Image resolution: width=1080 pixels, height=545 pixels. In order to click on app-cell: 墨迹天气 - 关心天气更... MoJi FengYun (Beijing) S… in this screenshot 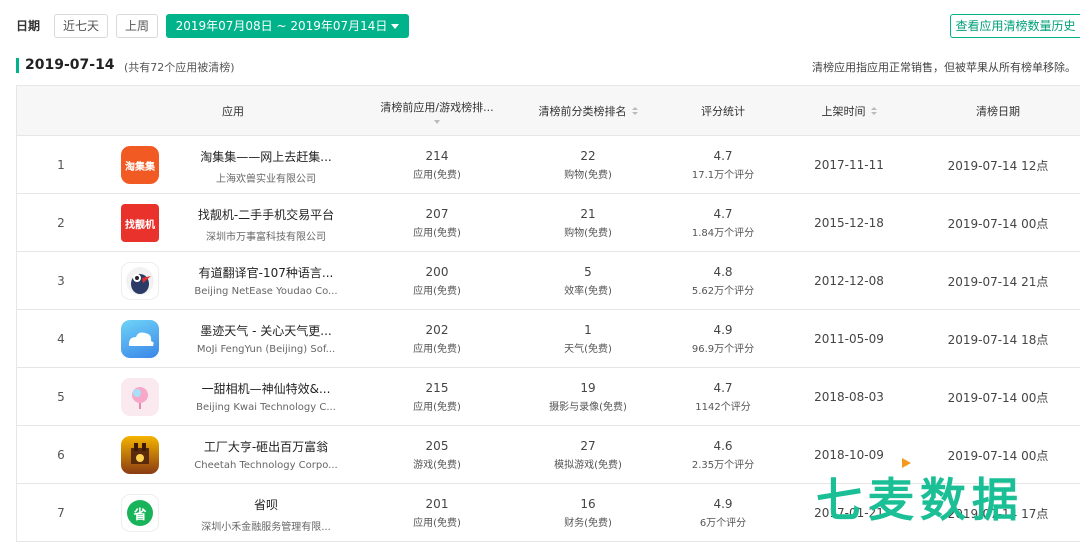, I will do `click(233, 339)`.